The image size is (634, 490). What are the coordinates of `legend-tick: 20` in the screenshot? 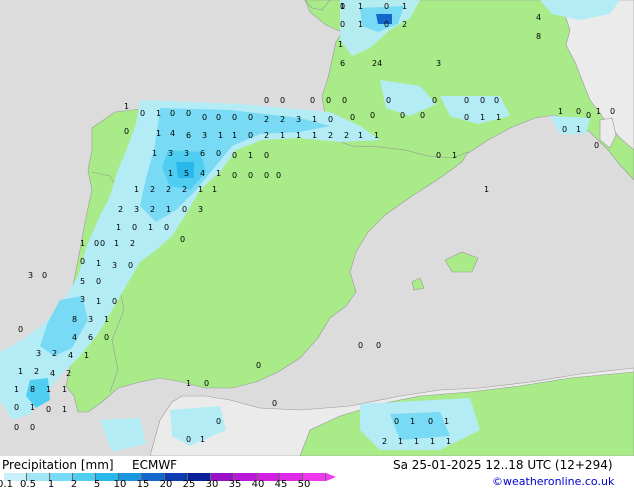 It's located at (166, 484).